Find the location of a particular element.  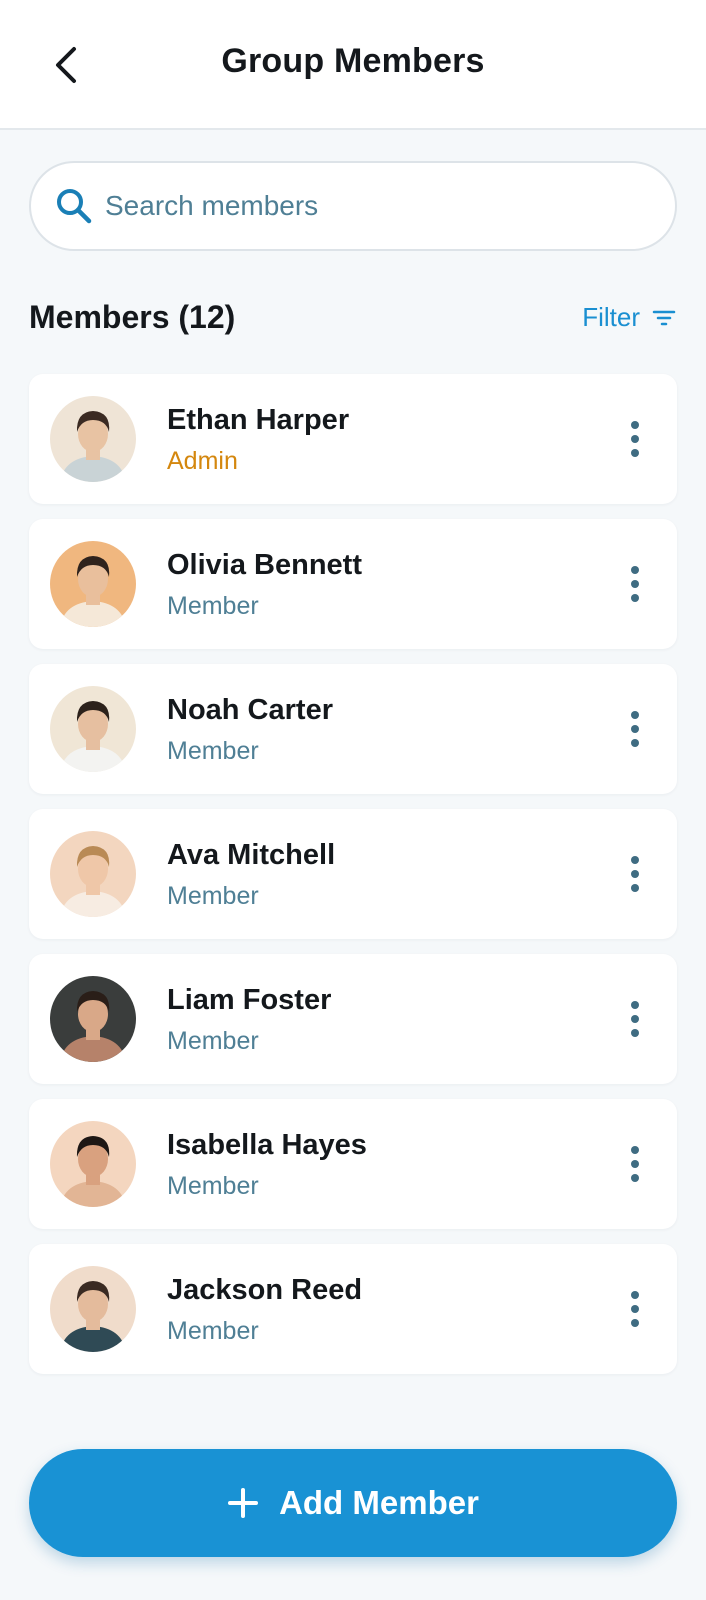

add-member-button: Add Member is located at coordinates (353, 1503).